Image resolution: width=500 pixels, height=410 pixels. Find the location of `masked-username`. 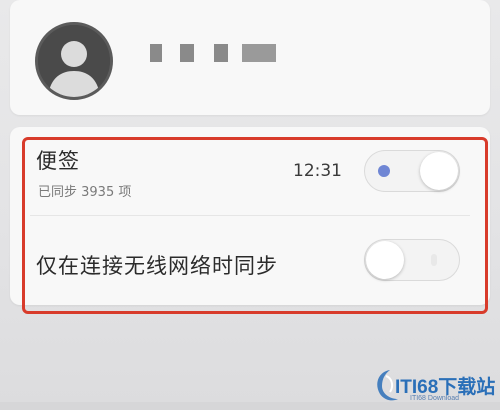

masked-username is located at coordinates (225, 54).